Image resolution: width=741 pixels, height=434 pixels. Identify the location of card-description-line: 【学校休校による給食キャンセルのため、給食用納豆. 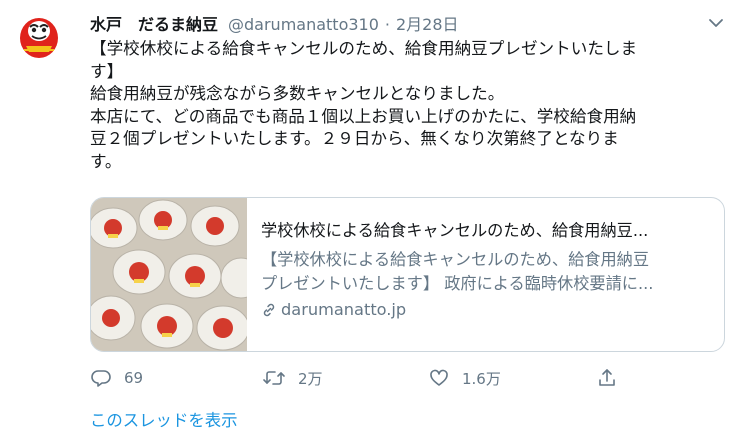
(455, 259).